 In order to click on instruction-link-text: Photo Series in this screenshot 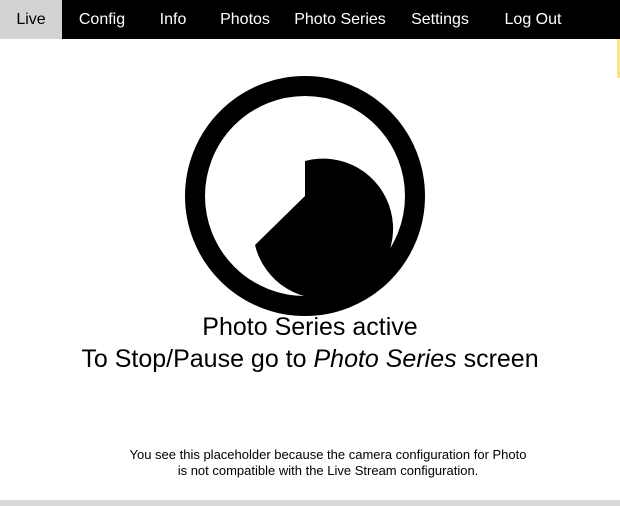, I will do `click(385, 359)`.